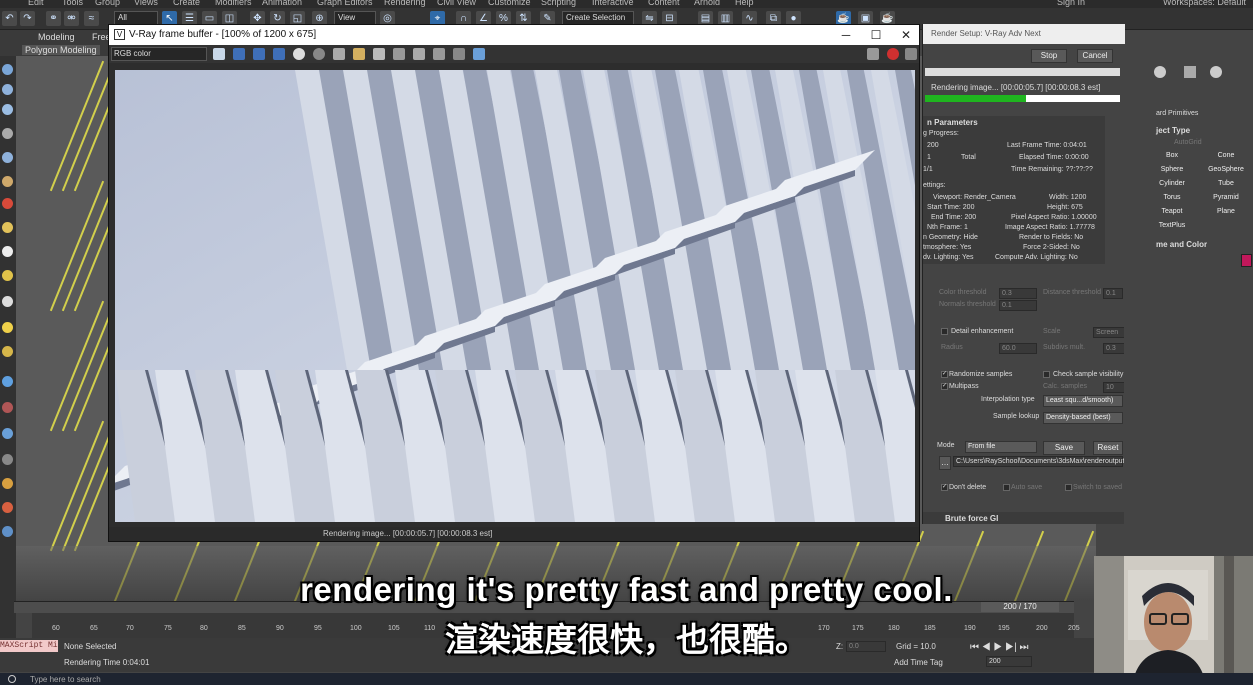  I want to click on detail-enhancement-checkbox, so click(944, 331).